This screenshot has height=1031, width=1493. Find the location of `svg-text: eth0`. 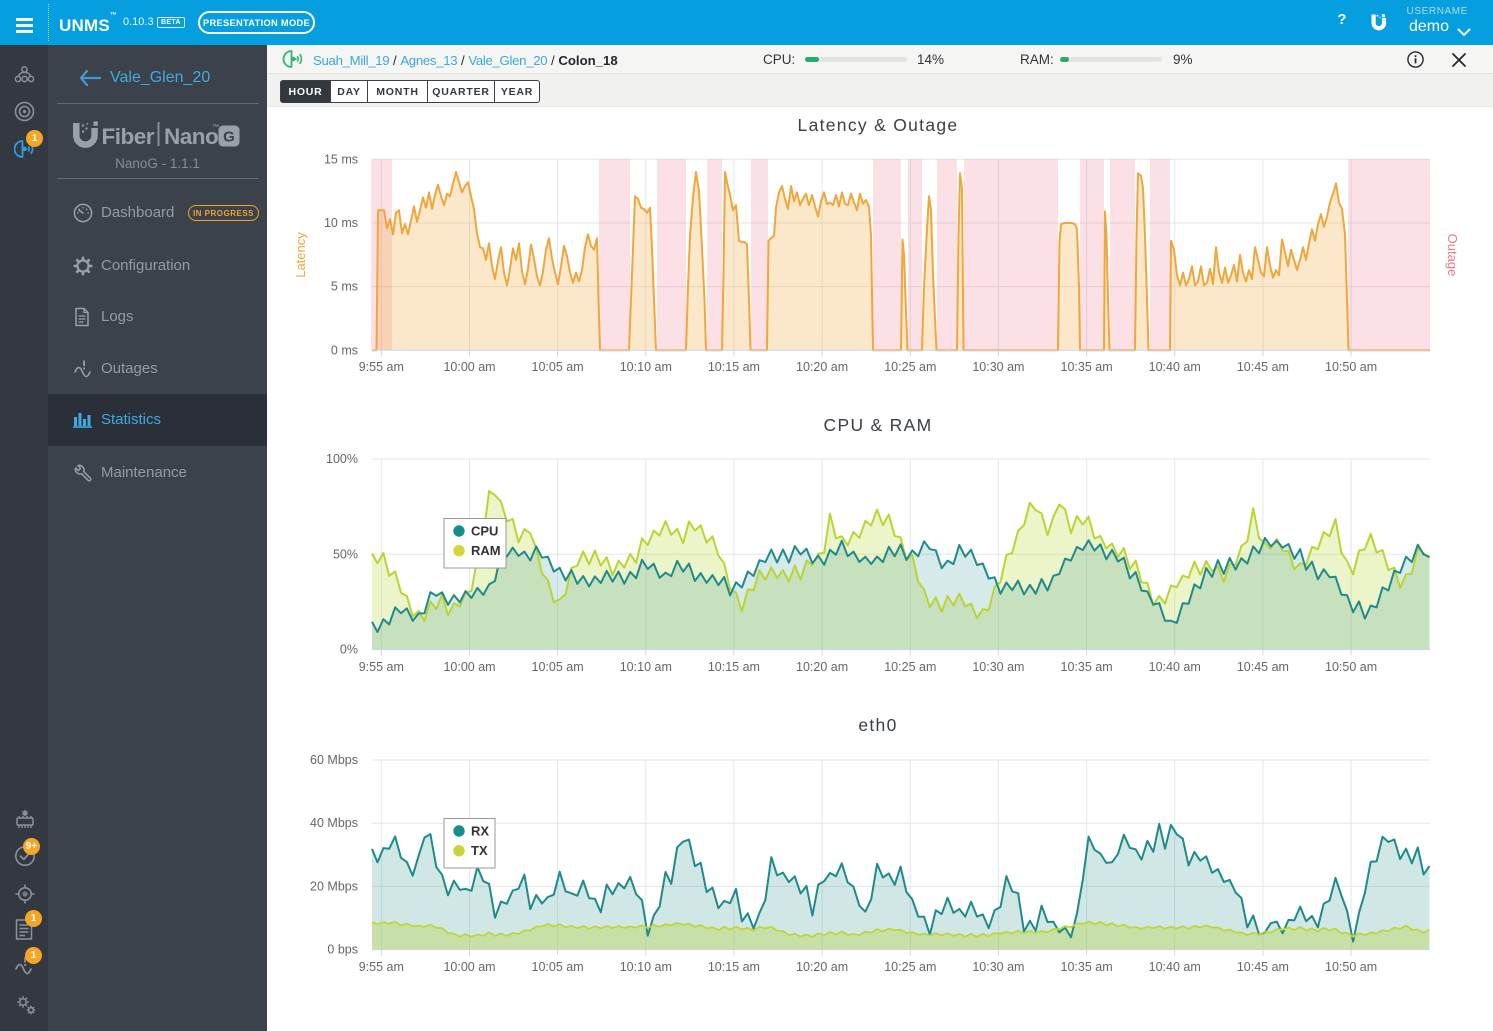

svg-text: eth0 is located at coordinates (877, 725).